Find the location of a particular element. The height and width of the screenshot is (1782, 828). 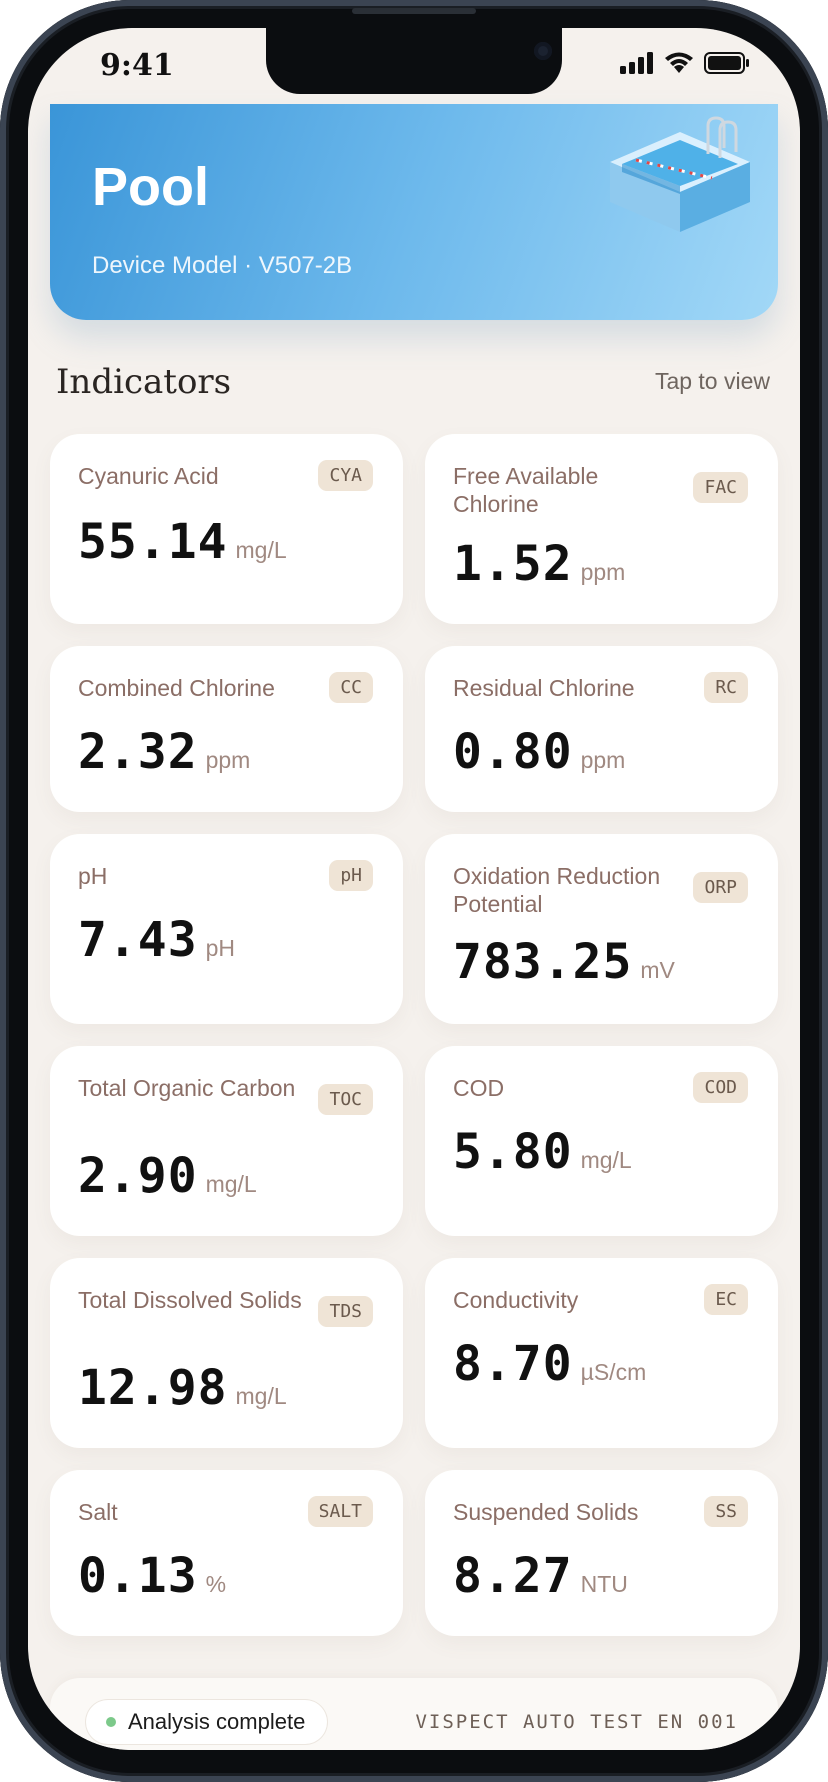

wifi-icon is located at coordinates (679, 62).